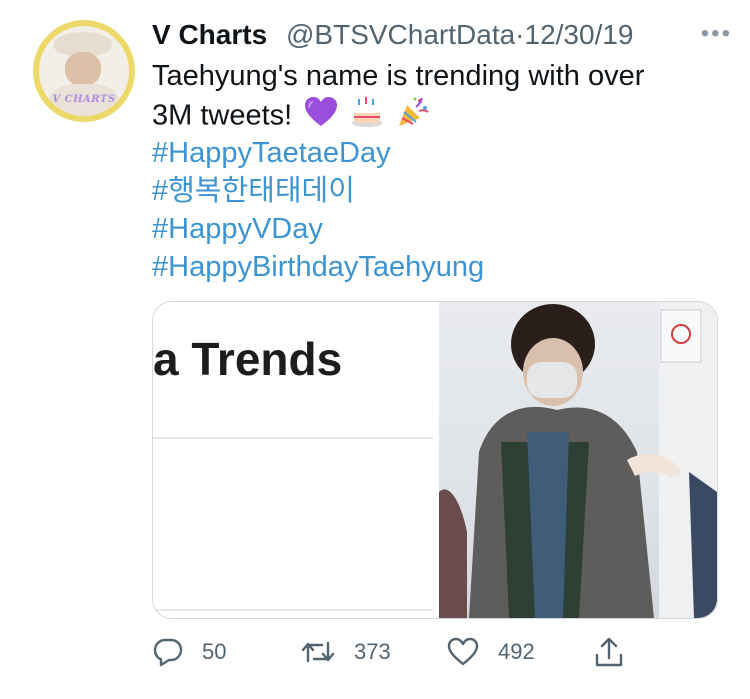 The width and height of the screenshot is (750, 699). What do you see at coordinates (372, 651) in the screenshot?
I see `retweet-count: 373` at bounding box center [372, 651].